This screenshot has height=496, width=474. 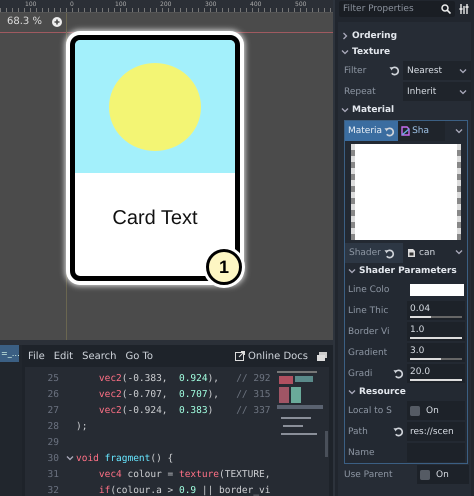 What do you see at coordinates (99, 356) in the screenshot?
I see `menu-item: Search` at bounding box center [99, 356].